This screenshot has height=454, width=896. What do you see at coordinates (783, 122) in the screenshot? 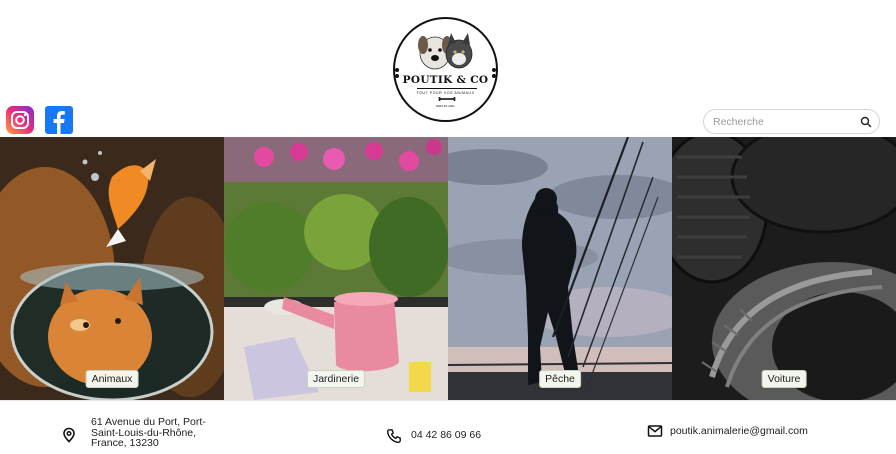
I see `search-input` at bounding box center [783, 122].